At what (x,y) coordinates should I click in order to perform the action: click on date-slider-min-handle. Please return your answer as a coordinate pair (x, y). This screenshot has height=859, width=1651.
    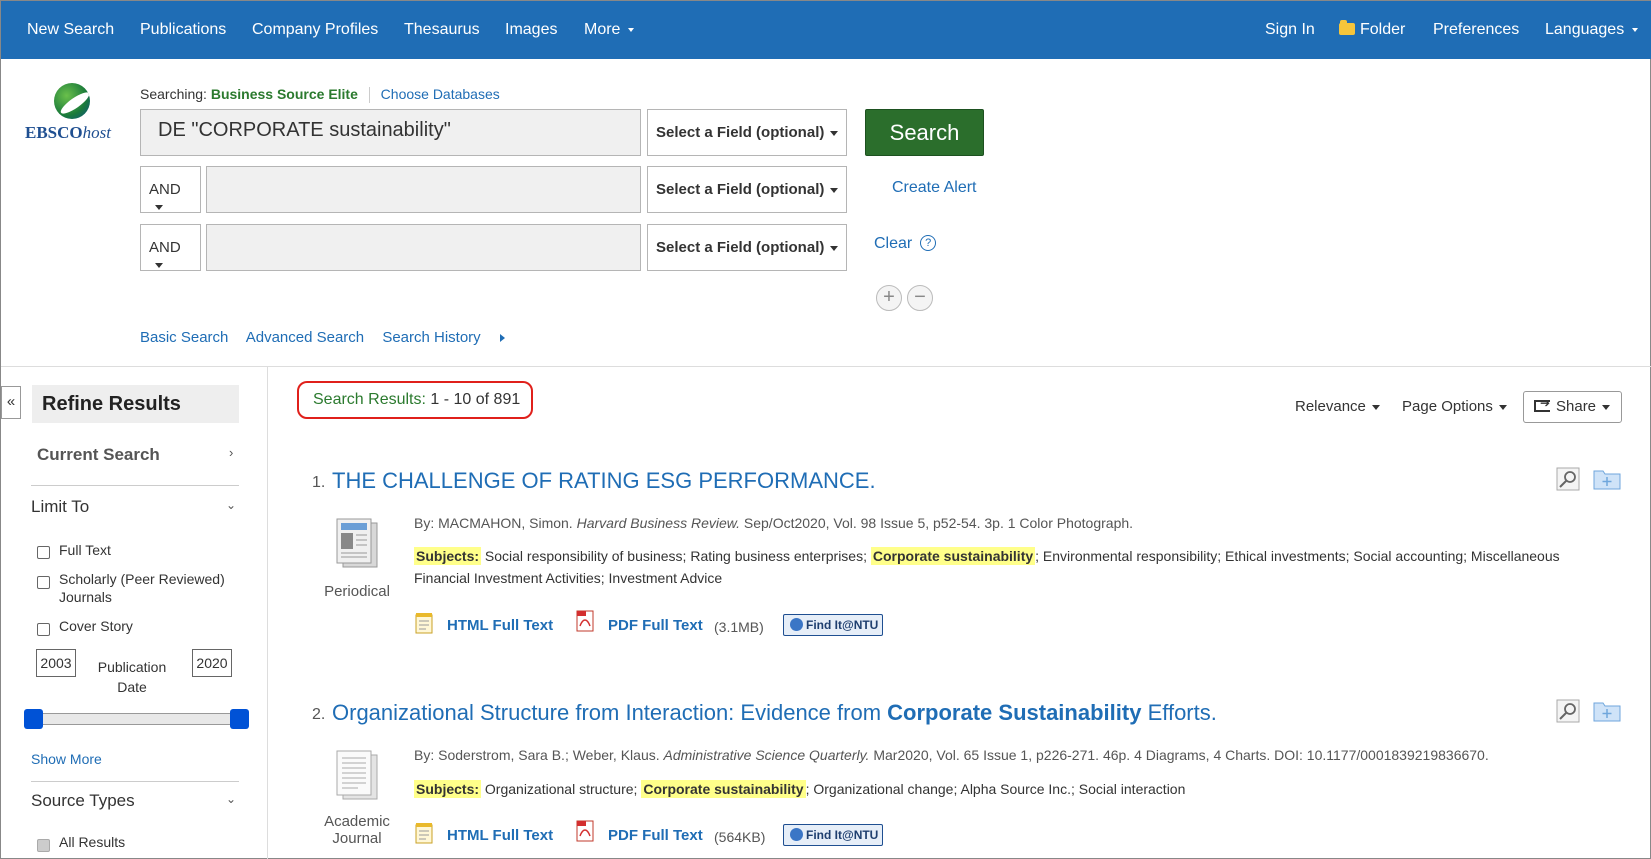
    Looking at the image, I should click on (33, 719).